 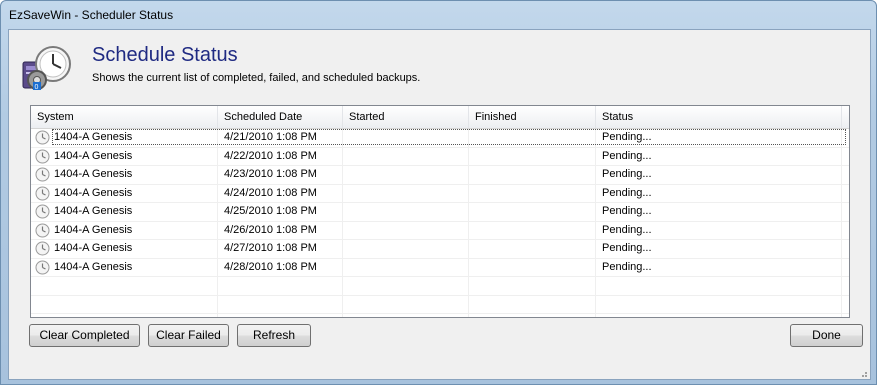 I want to click on cell-scheduled-date: 4/28/2010 1:08 PM, so click(x=280, y=267).